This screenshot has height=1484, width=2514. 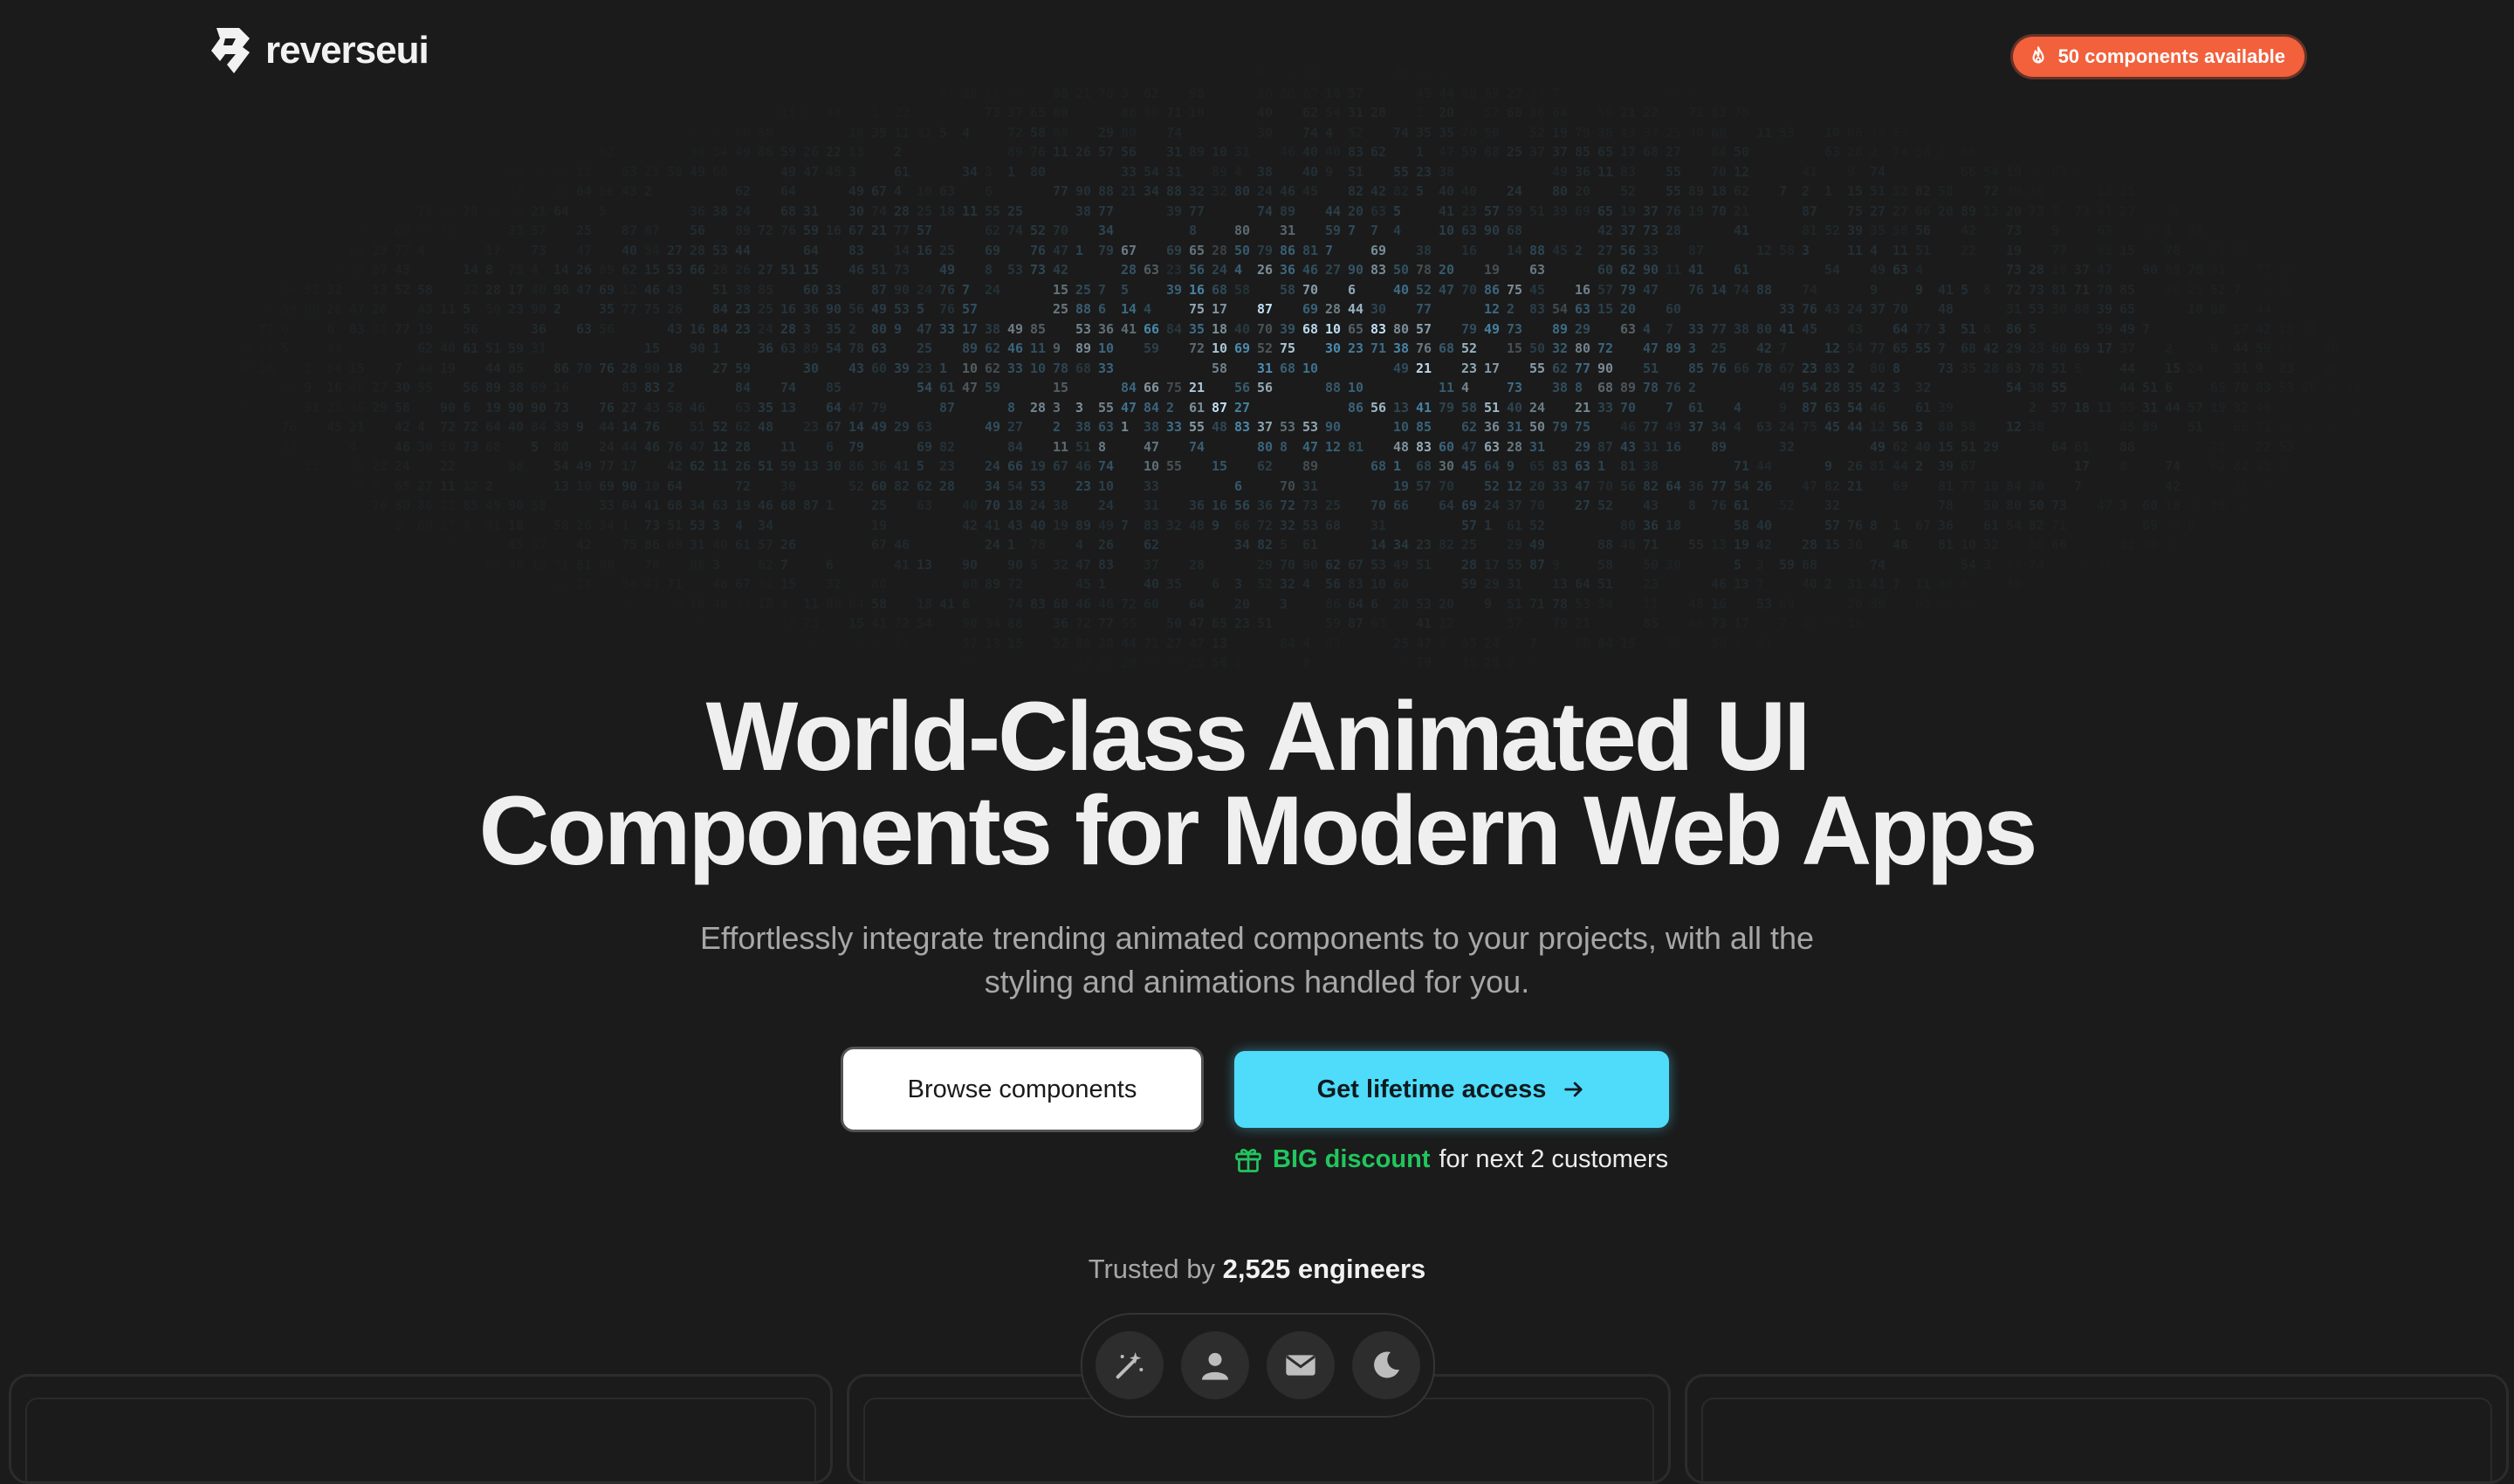 What do you see at coordinates (1573, 1090) in the screenshot?
I see `arrow-right-icon` at bounding box center [1573, 1090].